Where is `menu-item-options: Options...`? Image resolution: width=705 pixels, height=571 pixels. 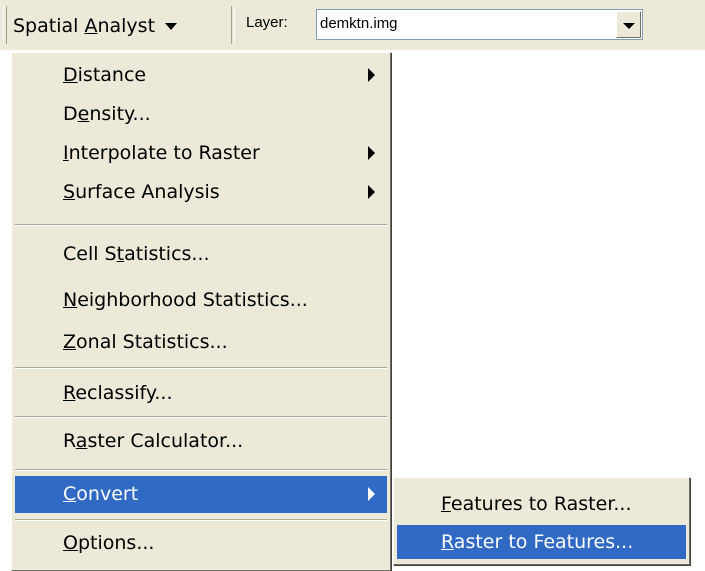 menu-item-options: Options... is located at coordinates (201, 543).